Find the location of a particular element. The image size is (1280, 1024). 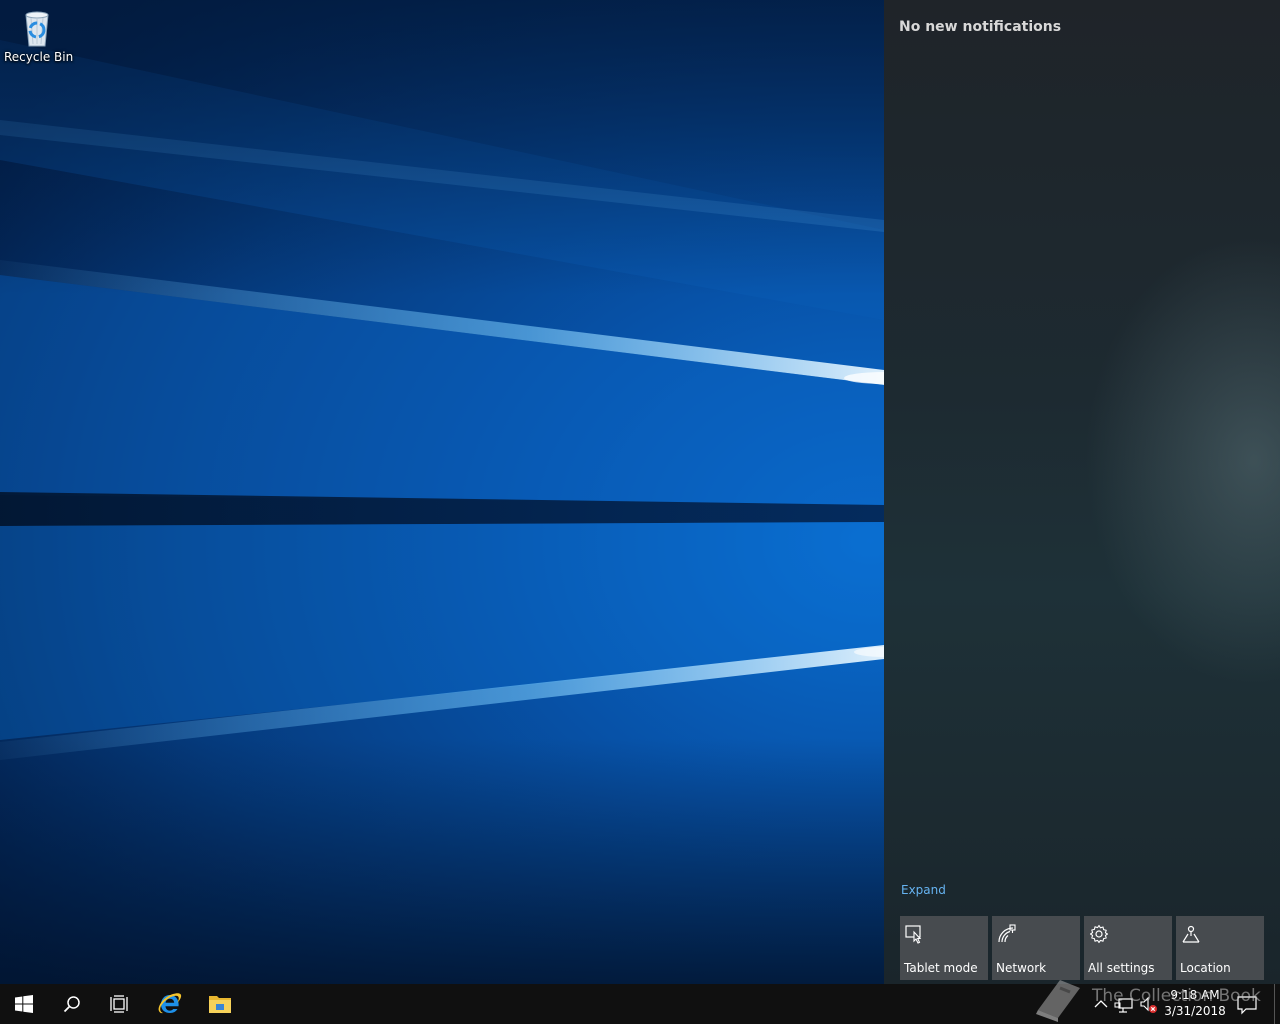

tray-network is located at coordinates (1125, 1004).